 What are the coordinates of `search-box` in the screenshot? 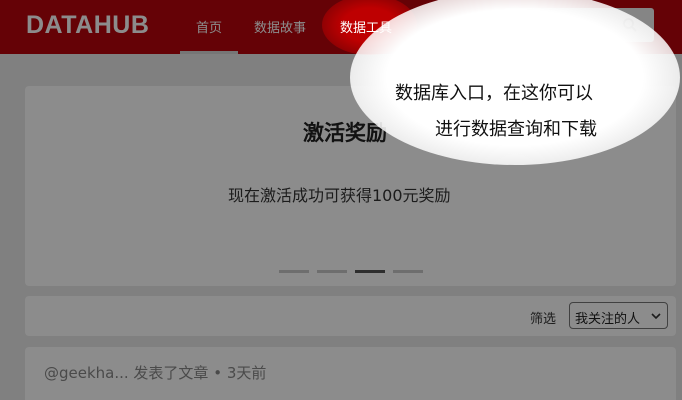 It's located at (579, 25).